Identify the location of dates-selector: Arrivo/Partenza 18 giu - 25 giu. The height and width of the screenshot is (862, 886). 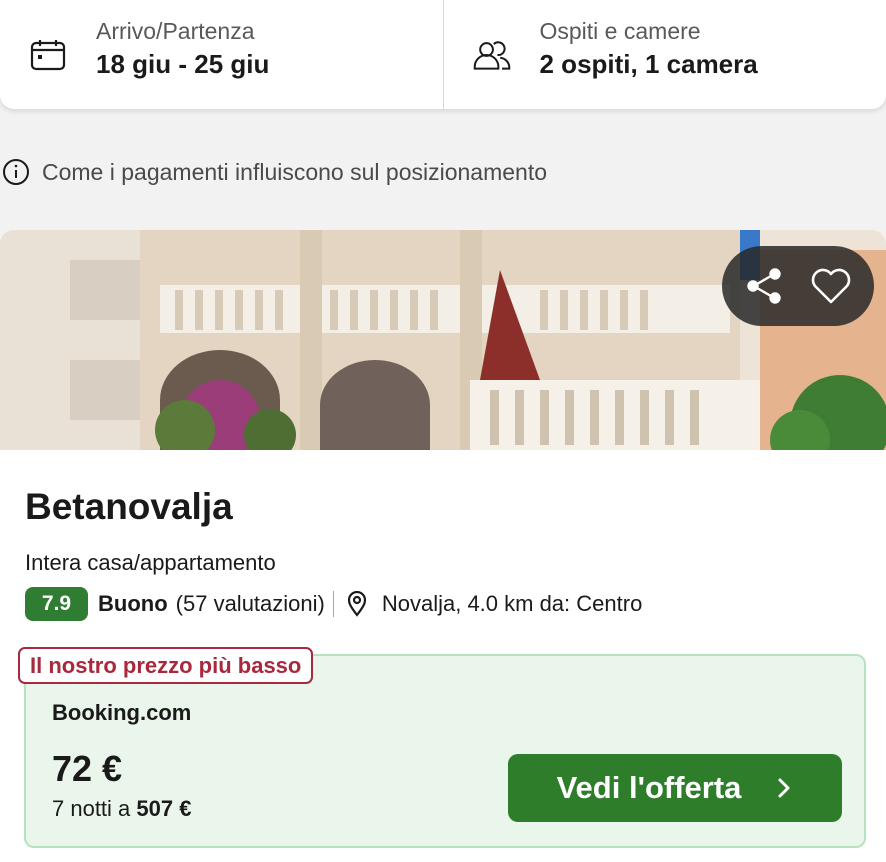
(221, 54).